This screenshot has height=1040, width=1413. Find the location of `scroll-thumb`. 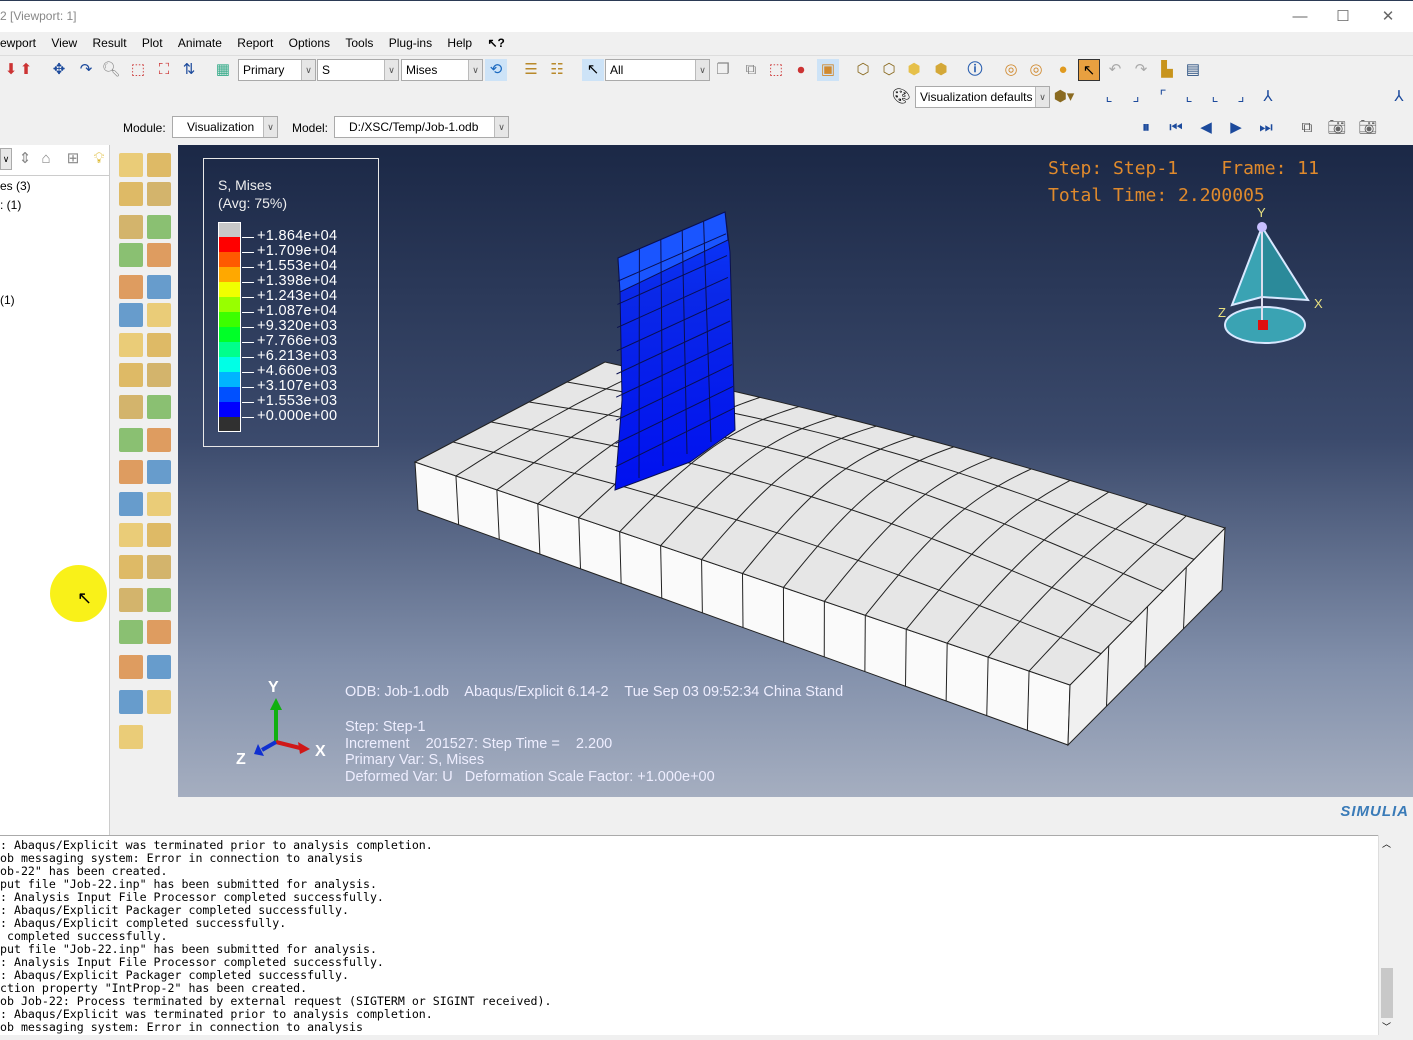

scroll-thumb is located at coordinates (1387, 993).